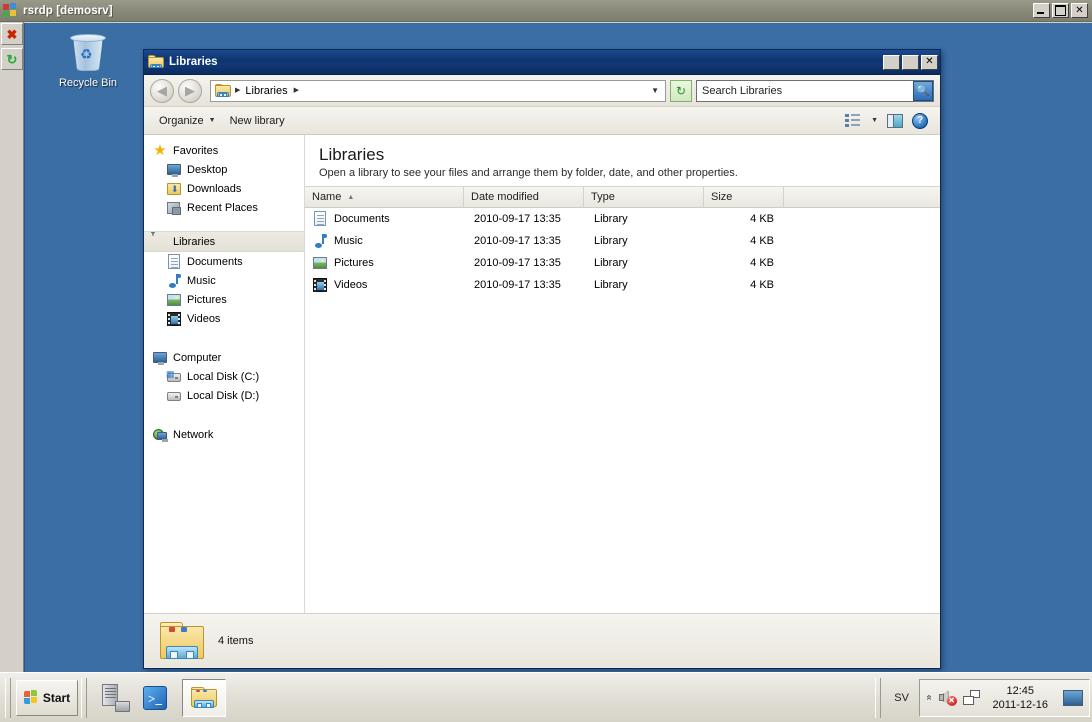  I want to click on sidebar-item-documents: Documents, so click(224, 261).